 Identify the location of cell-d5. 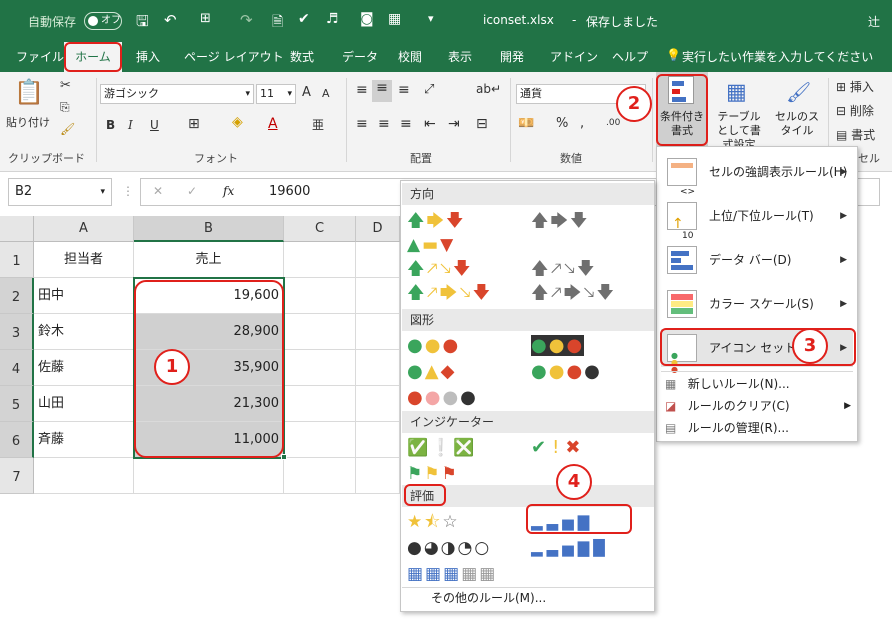
(378, 404).